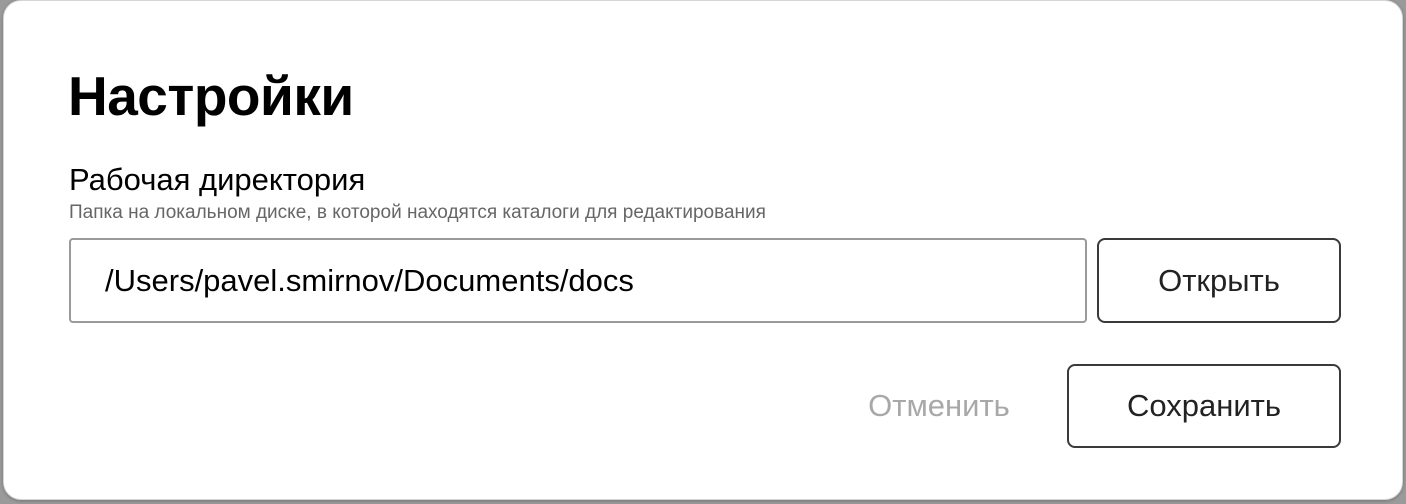 The width and height of the screenshot is (1406, 504). I want to click on dialog-title: Настройки, so click(211, 96).